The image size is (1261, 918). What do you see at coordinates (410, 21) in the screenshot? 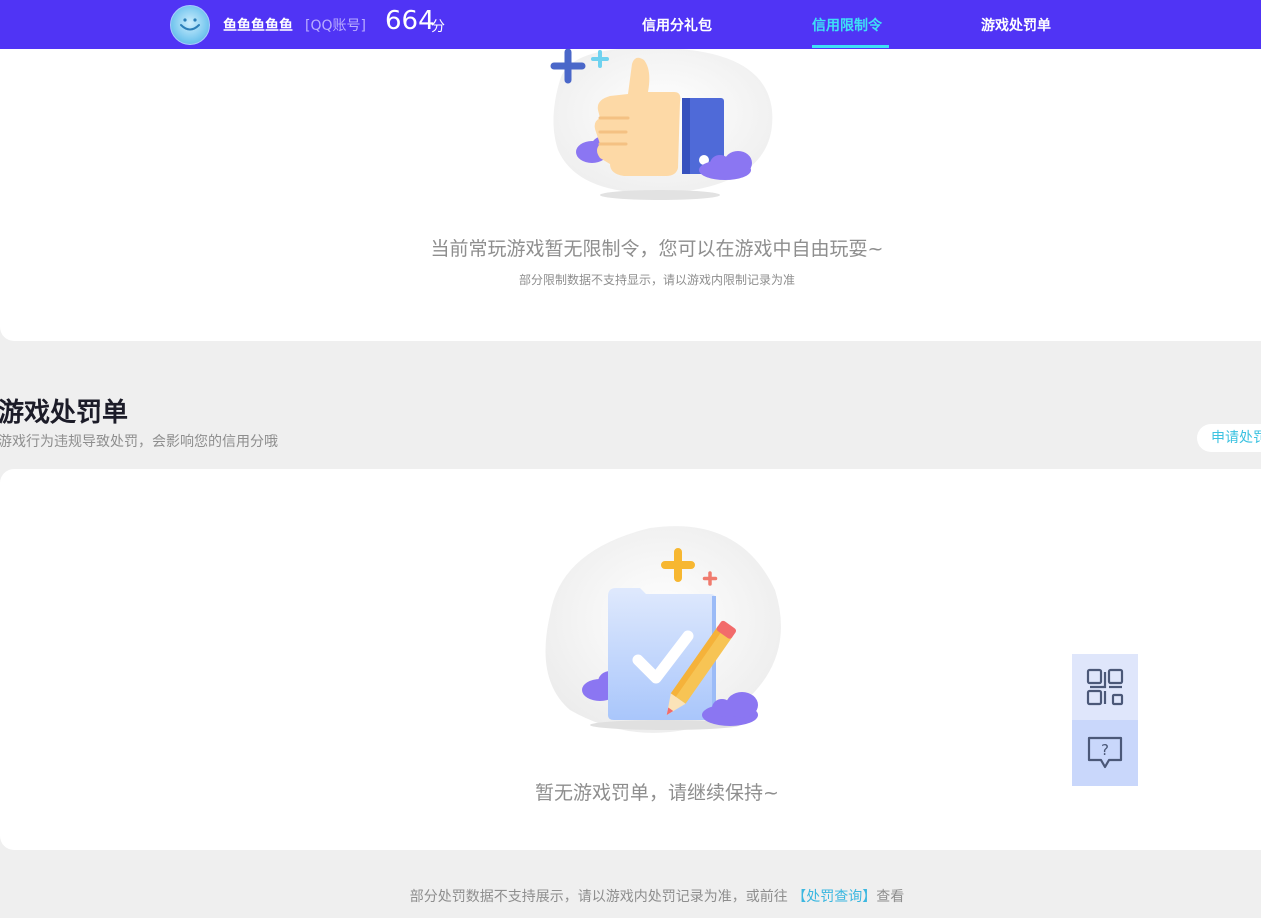
I see `credit-score-value: 664` at bounding box center [410, 21].